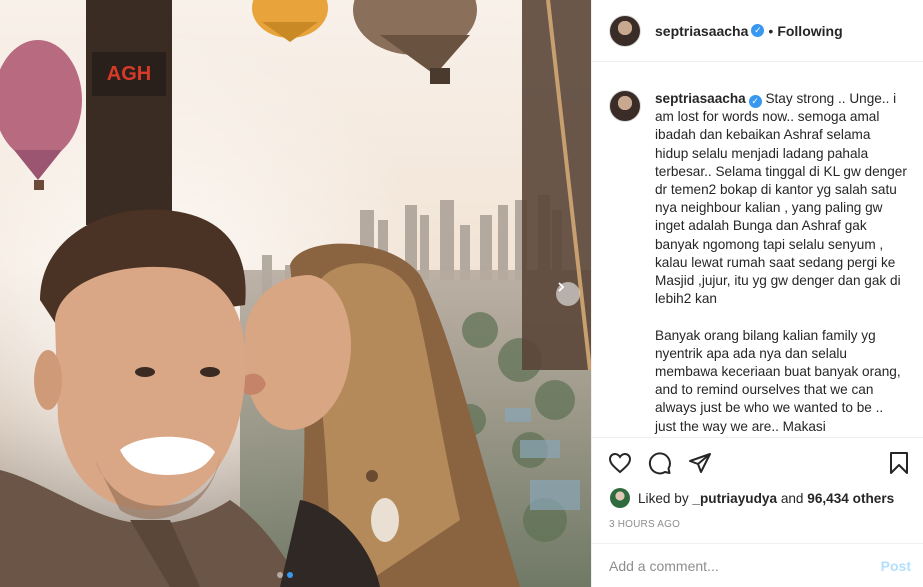  Describe the element at coordinates (625, 30) in the screenshot. I see `avatar` at that location.